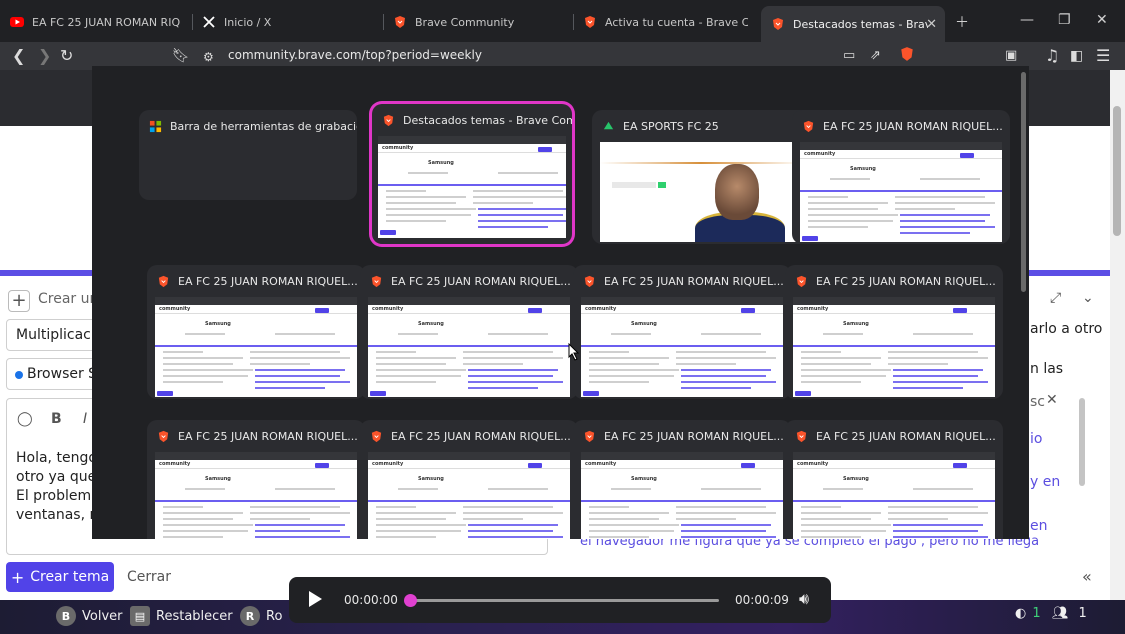 The height and width of the screenshot is (634, 1125). What do you see at coordinates (860, 24) in the screenshot?
I see `tab-title: Destacados temas - Brave Co` at bounding box center [860, 24].